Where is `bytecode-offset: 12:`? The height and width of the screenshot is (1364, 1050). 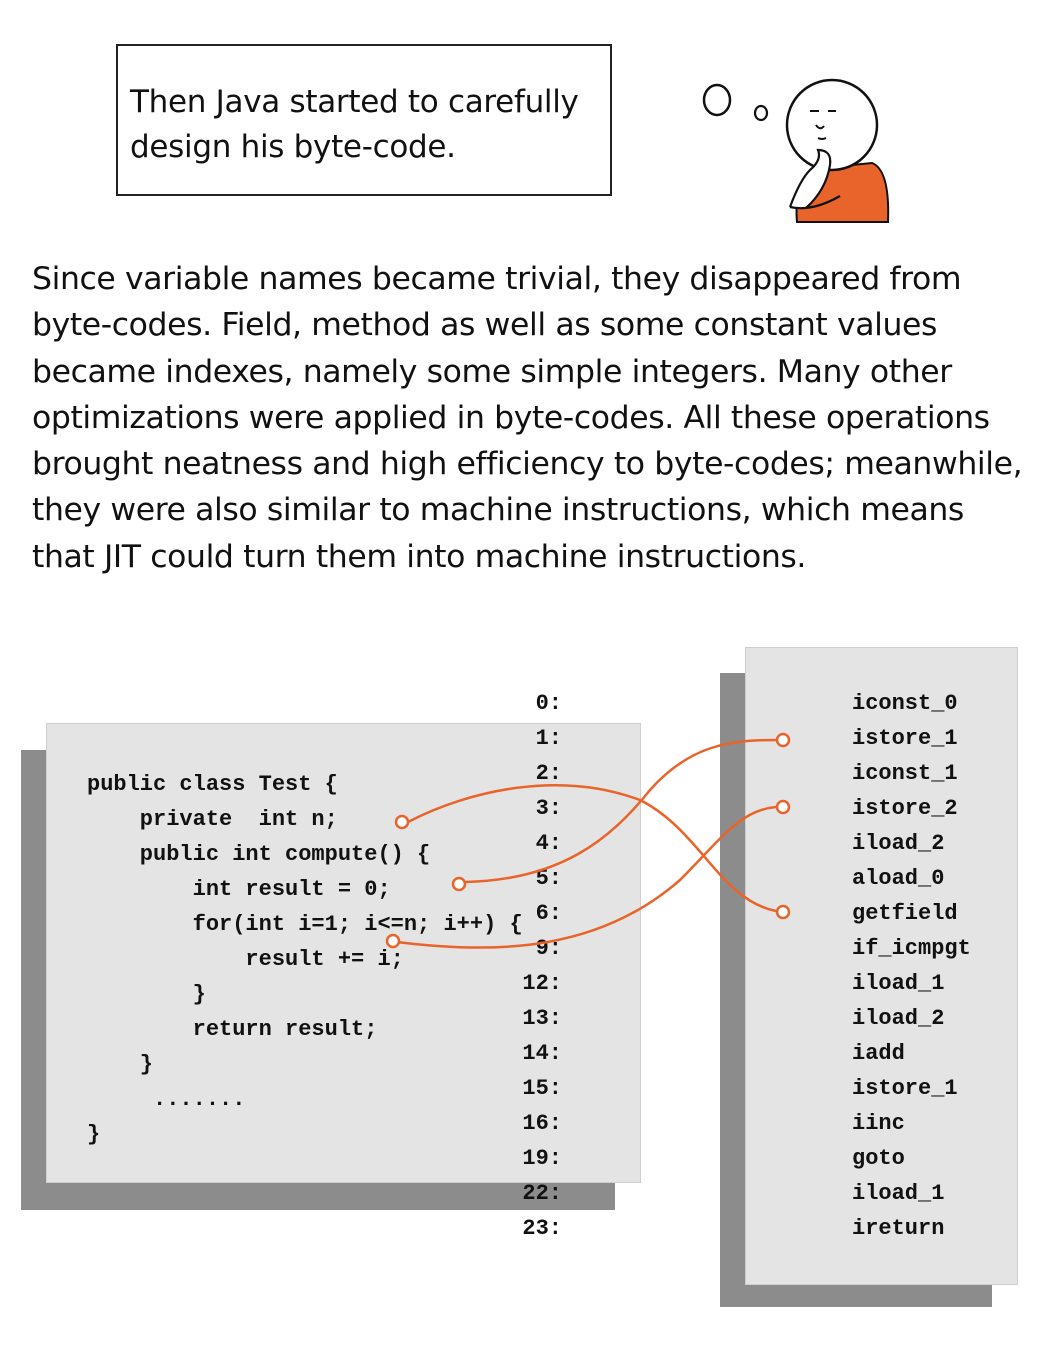
bytecode-offset: 12: is located at coordinates (542, 983).